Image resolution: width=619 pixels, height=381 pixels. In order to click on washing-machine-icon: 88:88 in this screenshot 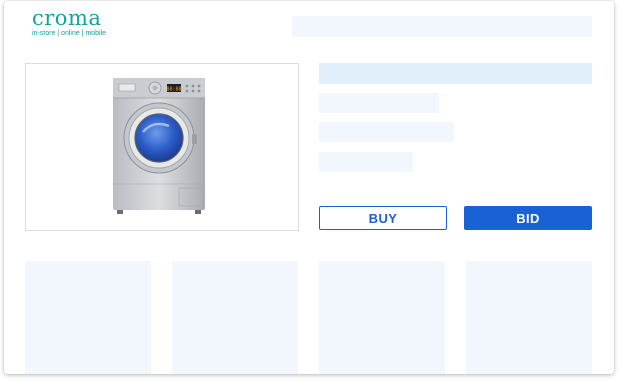, I will do `click(159, 146)`.